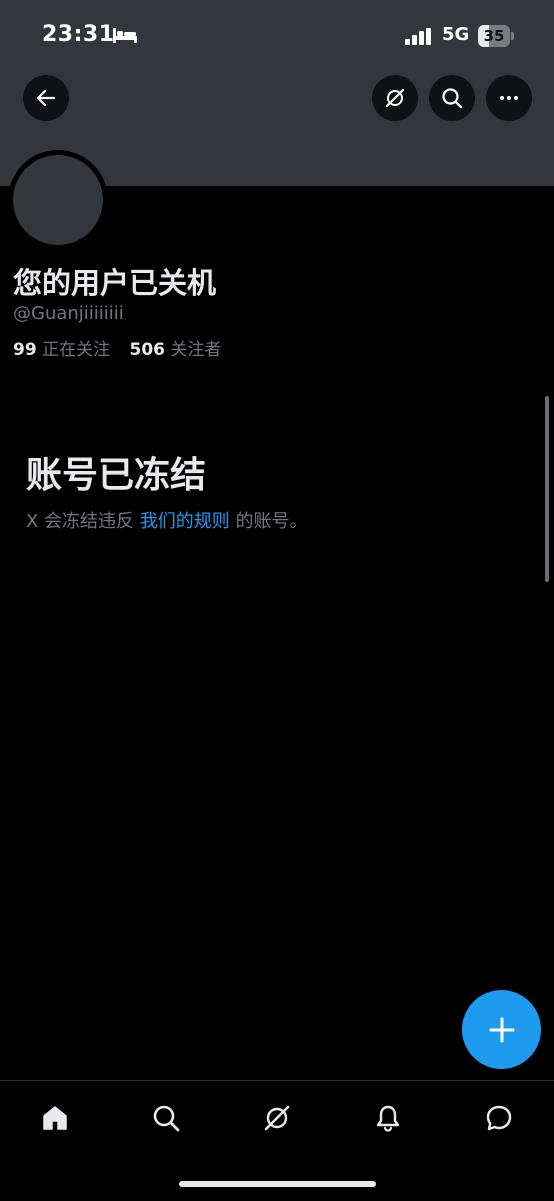 The width and height of the screenshot is (554, 1201). I want to click on bed-icon, so click(125, 35).